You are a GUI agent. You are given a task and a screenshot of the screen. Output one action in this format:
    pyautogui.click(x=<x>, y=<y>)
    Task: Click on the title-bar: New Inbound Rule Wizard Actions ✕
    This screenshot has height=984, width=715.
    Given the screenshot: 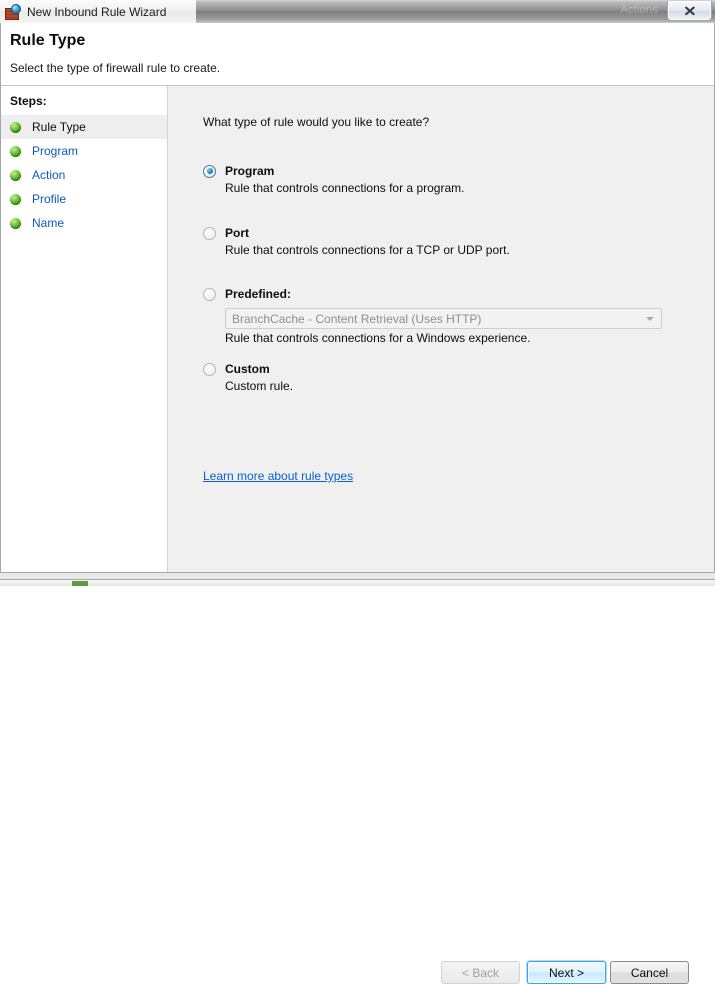 What is the action you would take?
    pyautogui.click(x=357, y=11)
    